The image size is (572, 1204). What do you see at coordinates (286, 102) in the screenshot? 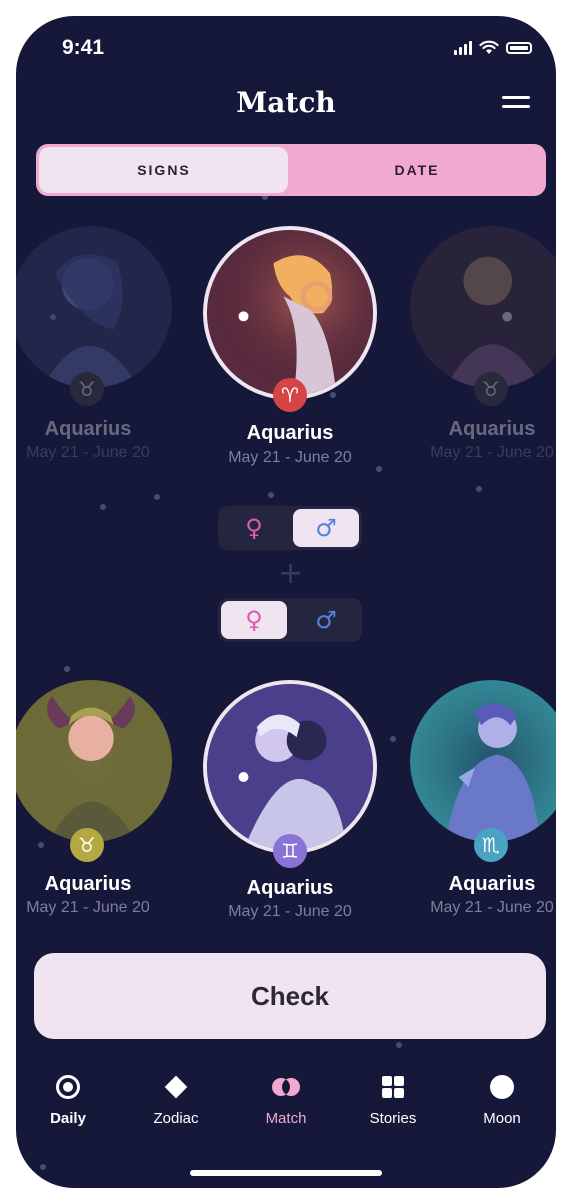
I see `page-title: Match` at bounding box center [286, 102].